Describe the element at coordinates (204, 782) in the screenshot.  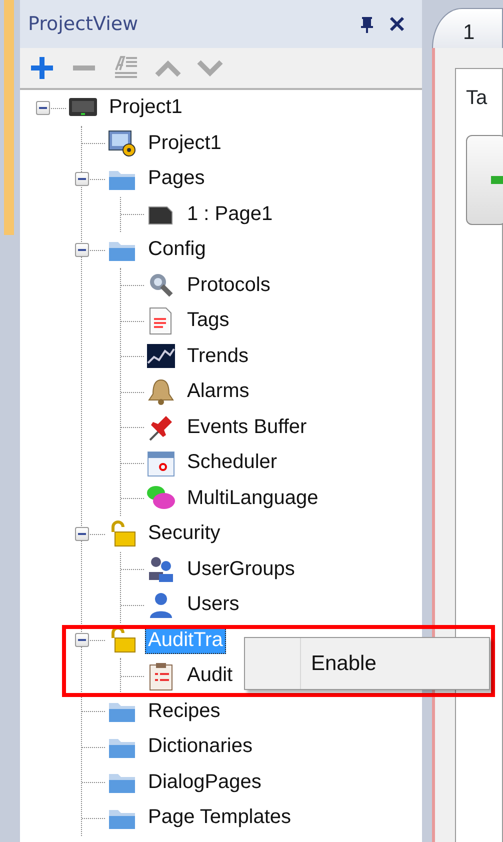
I see `tree-item-label: DialogPages` at that location.